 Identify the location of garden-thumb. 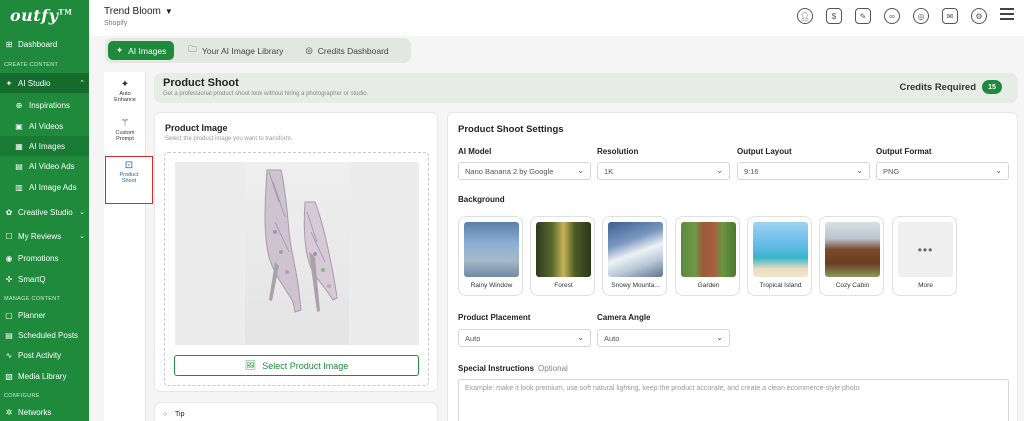
(708, 249).